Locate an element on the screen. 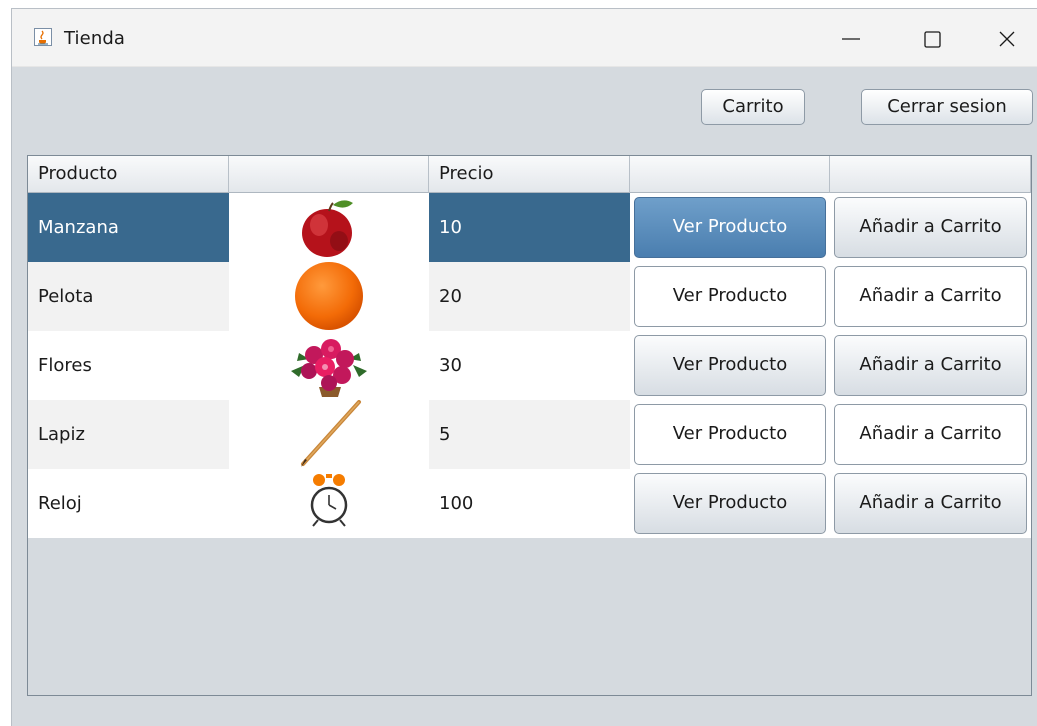 This screenshot has width=1037, height=726. product-price-cell: 10 is located at coordinates (529, 227).